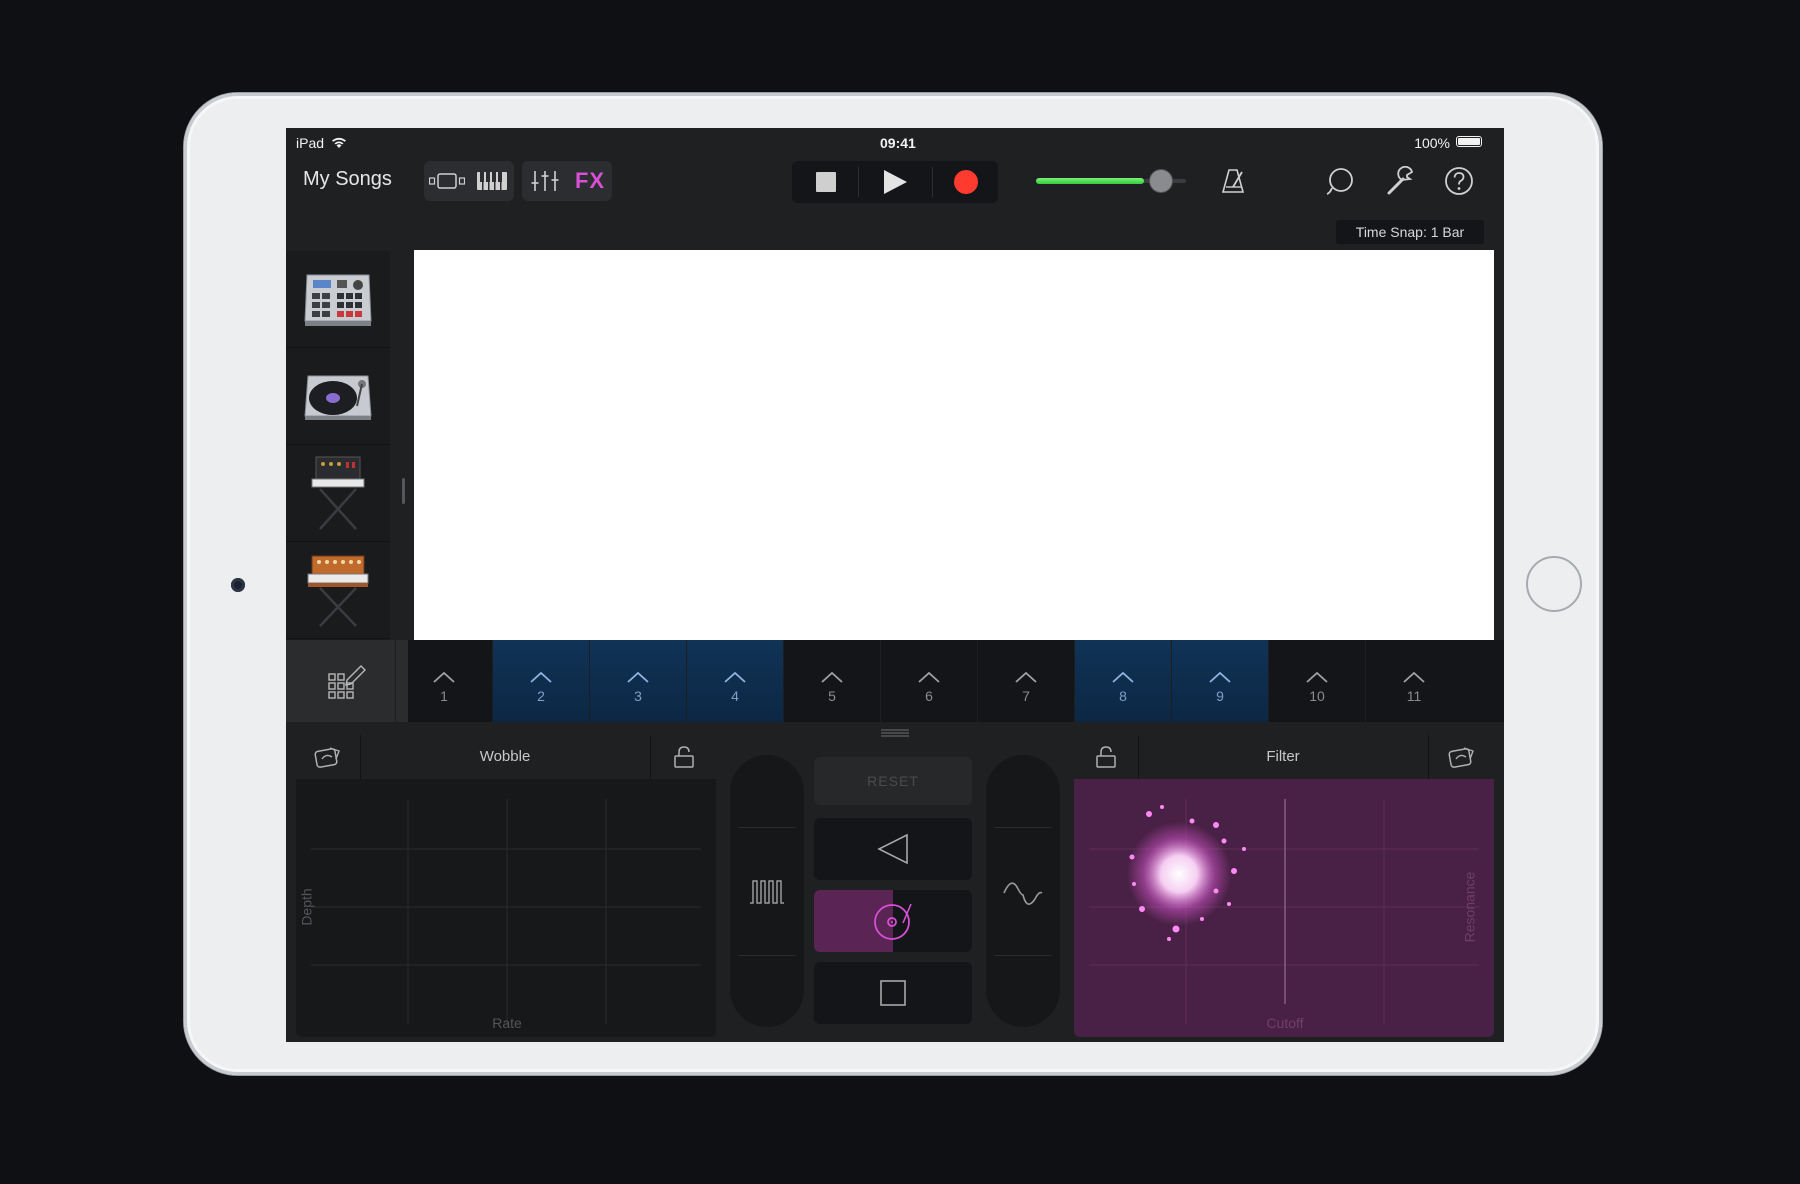  Describe the element at coordinates (1161, 181) in the screenshot. I see `master-volume-knob` at that location.